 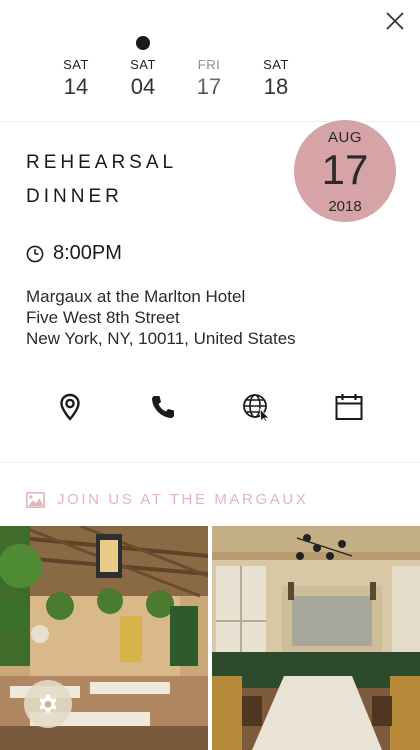 I want to click on dining-room-photo, so click(x=316, y=638).